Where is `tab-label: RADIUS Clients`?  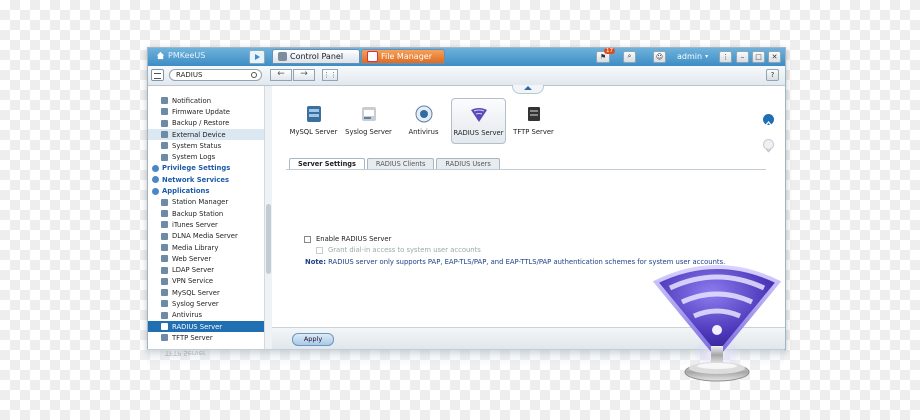
tab-label: RADIUS Clients is located at coordinates (400, 164).